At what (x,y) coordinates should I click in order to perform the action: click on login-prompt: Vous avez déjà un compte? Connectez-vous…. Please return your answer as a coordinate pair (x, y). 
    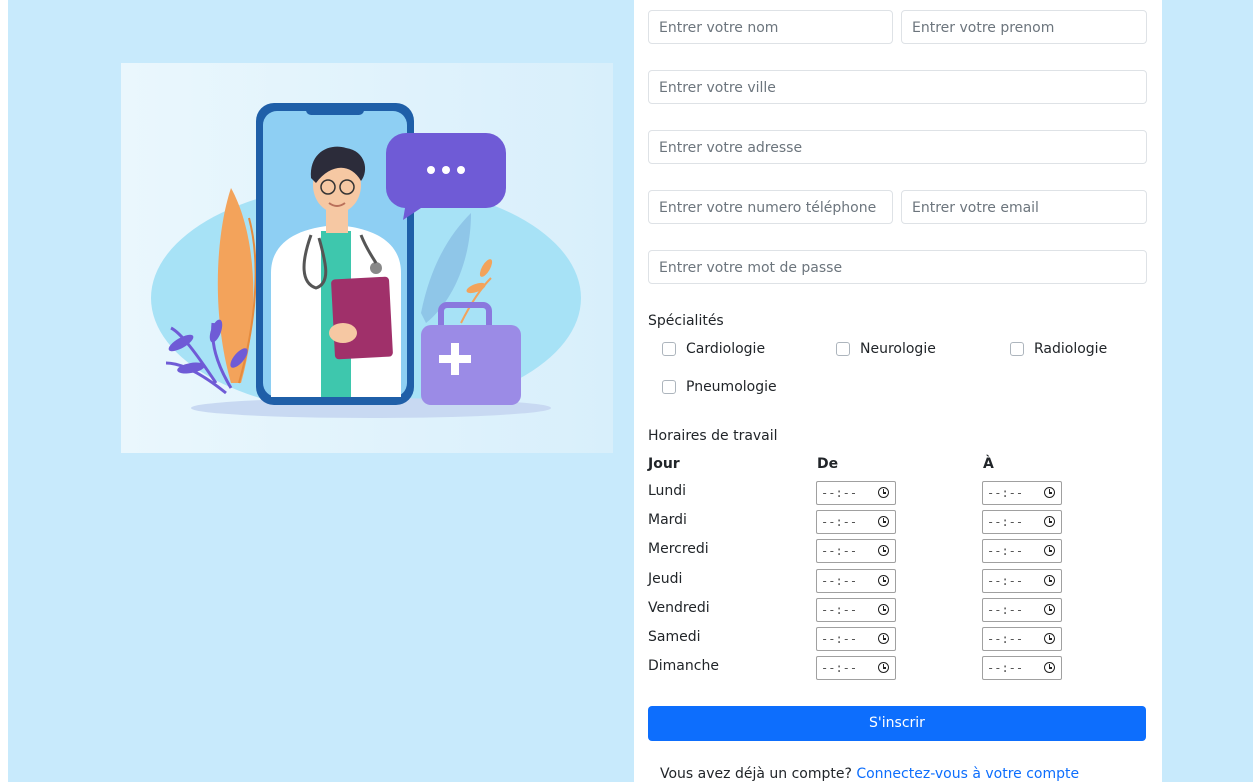
    Looking at the image, I should click on (869, 774).